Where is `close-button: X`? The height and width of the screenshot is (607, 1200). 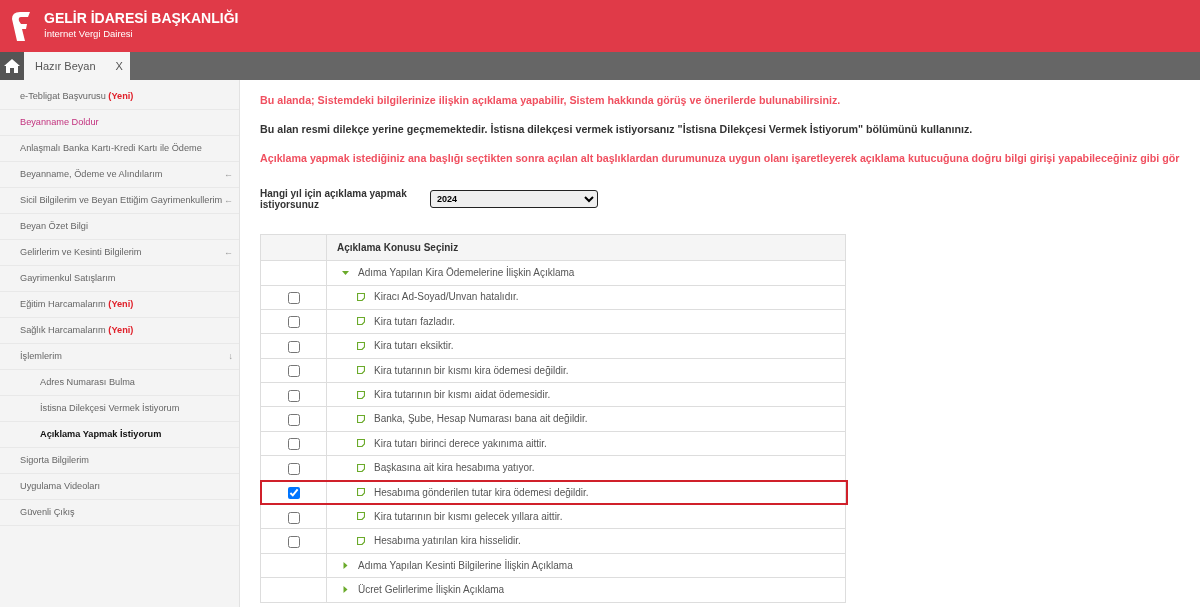
close-button: X is located at coordinates (119, 66).